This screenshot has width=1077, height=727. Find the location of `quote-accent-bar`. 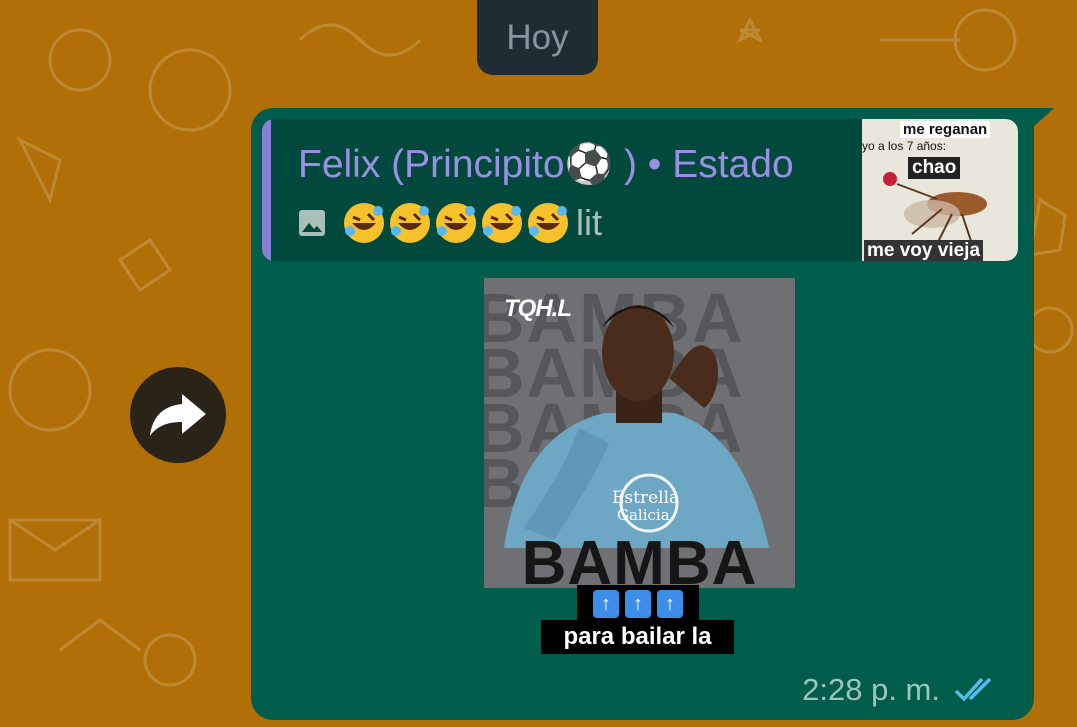

quote-accent-bar is located at coordinates (266, 190).